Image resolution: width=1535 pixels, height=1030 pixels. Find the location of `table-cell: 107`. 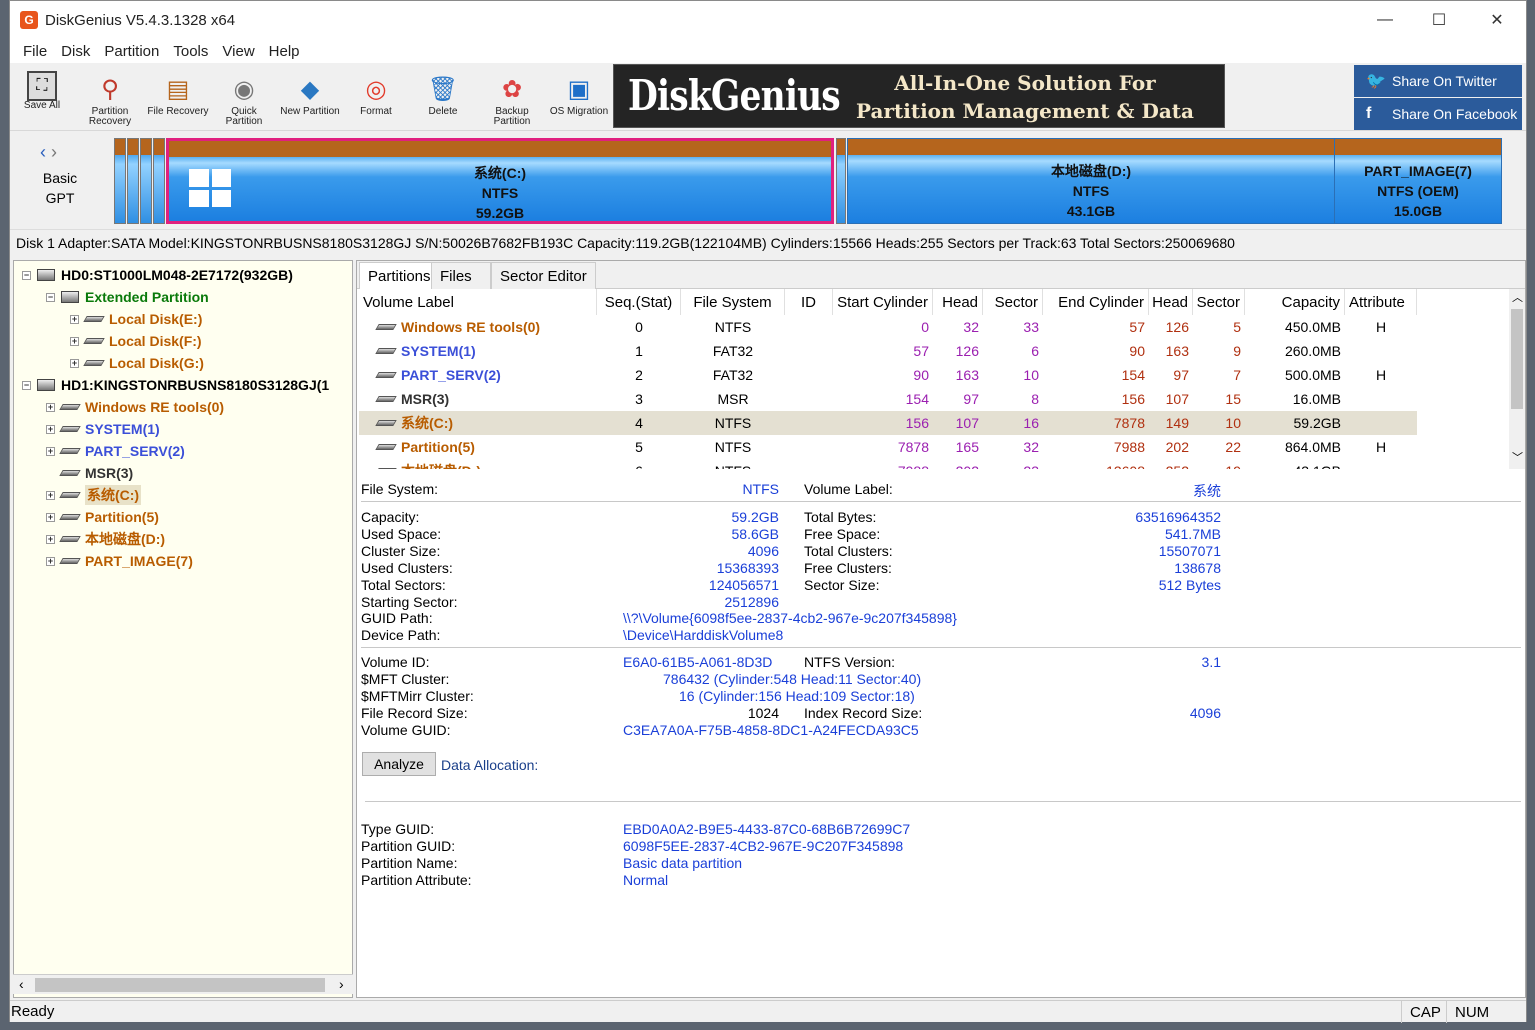

table-cell: 107 is located at coordinates (1177, 399).